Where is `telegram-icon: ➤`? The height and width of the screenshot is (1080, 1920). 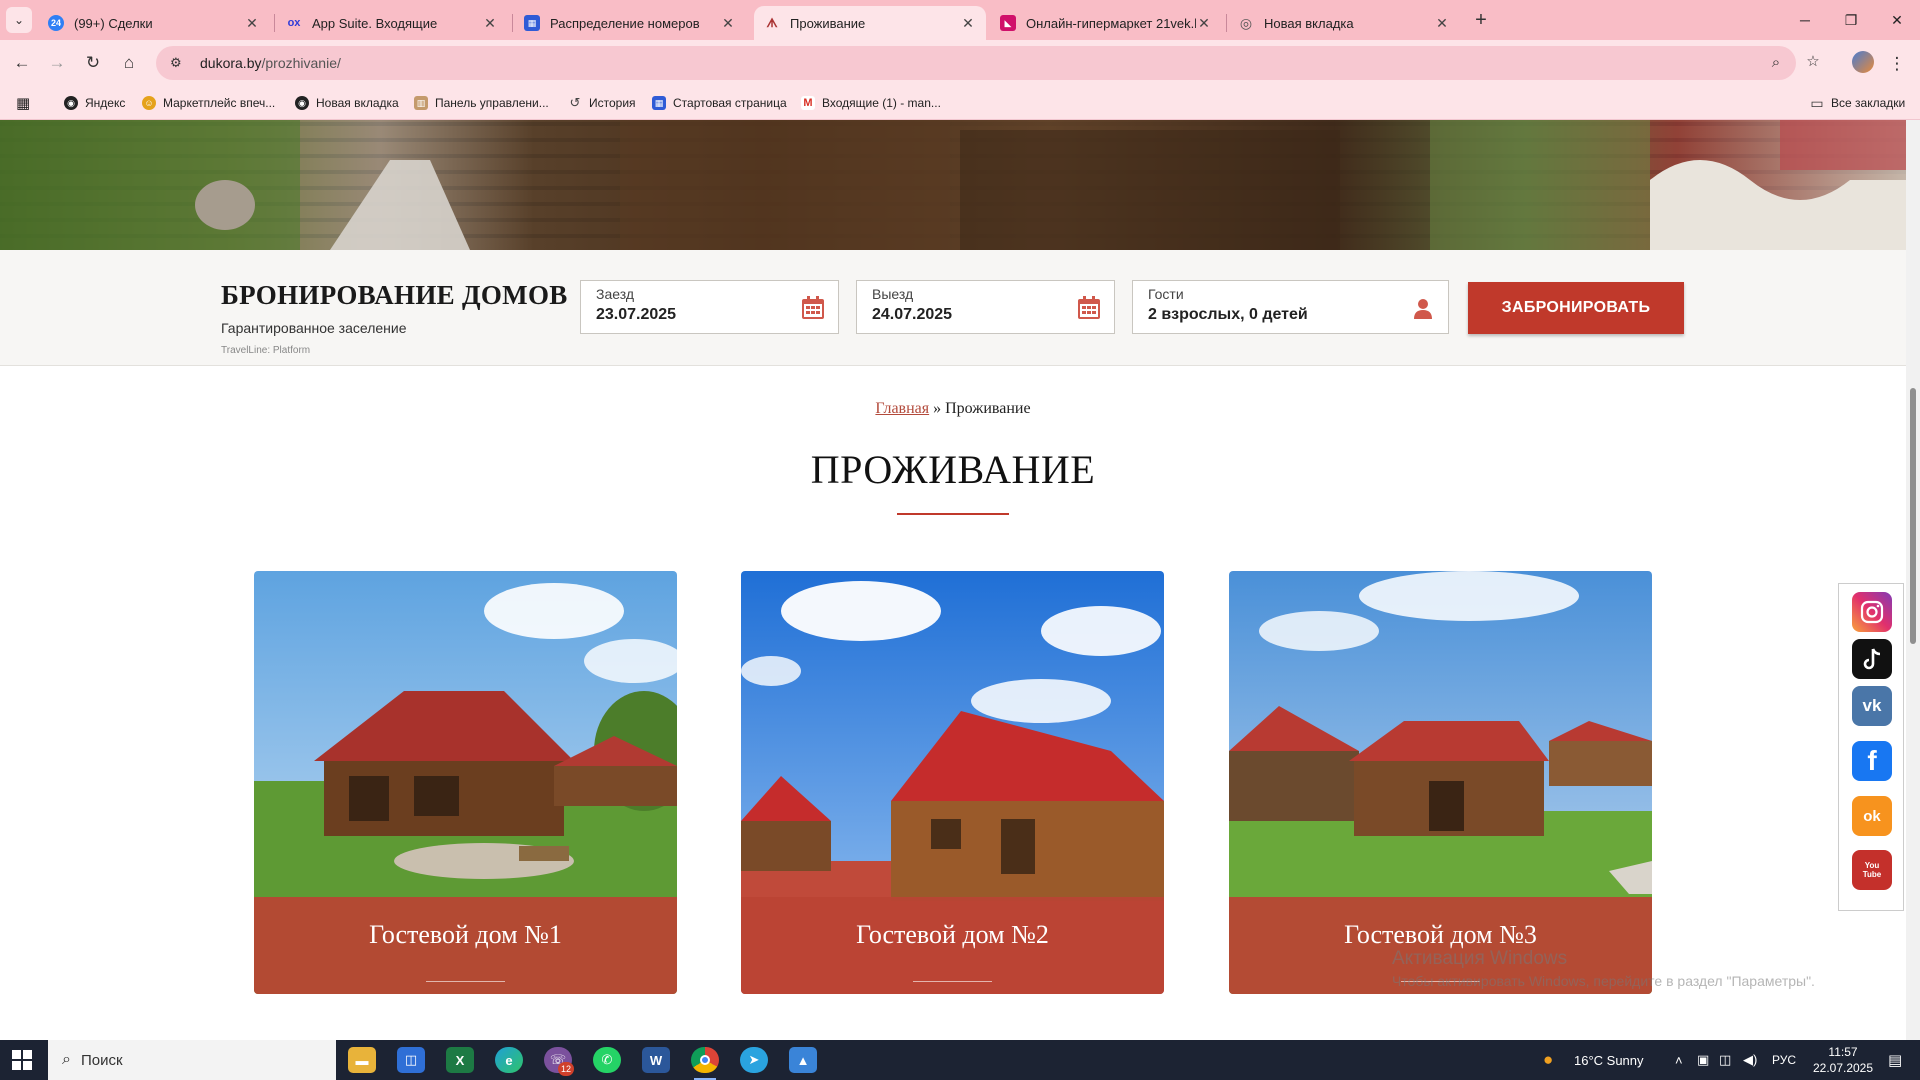
telegram-icon: ➤ is located at coordinates (754, 1060).